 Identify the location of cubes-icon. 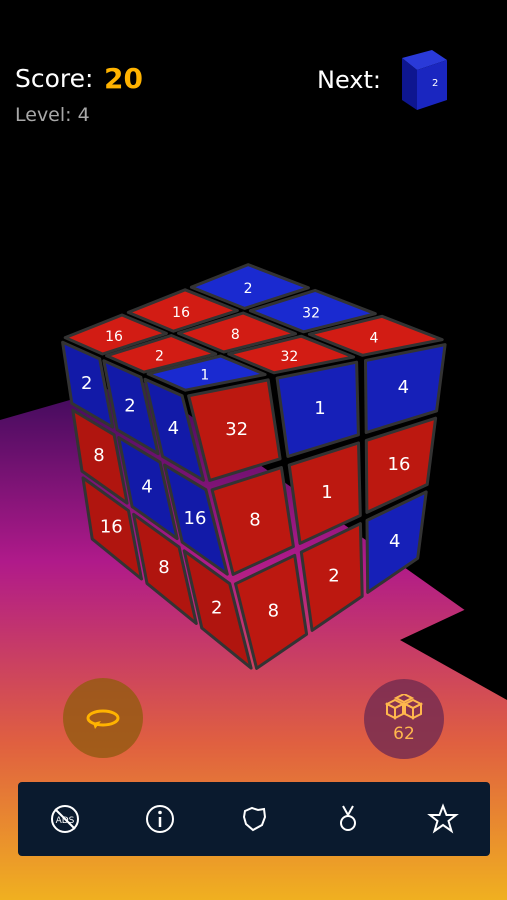
(404, 707).